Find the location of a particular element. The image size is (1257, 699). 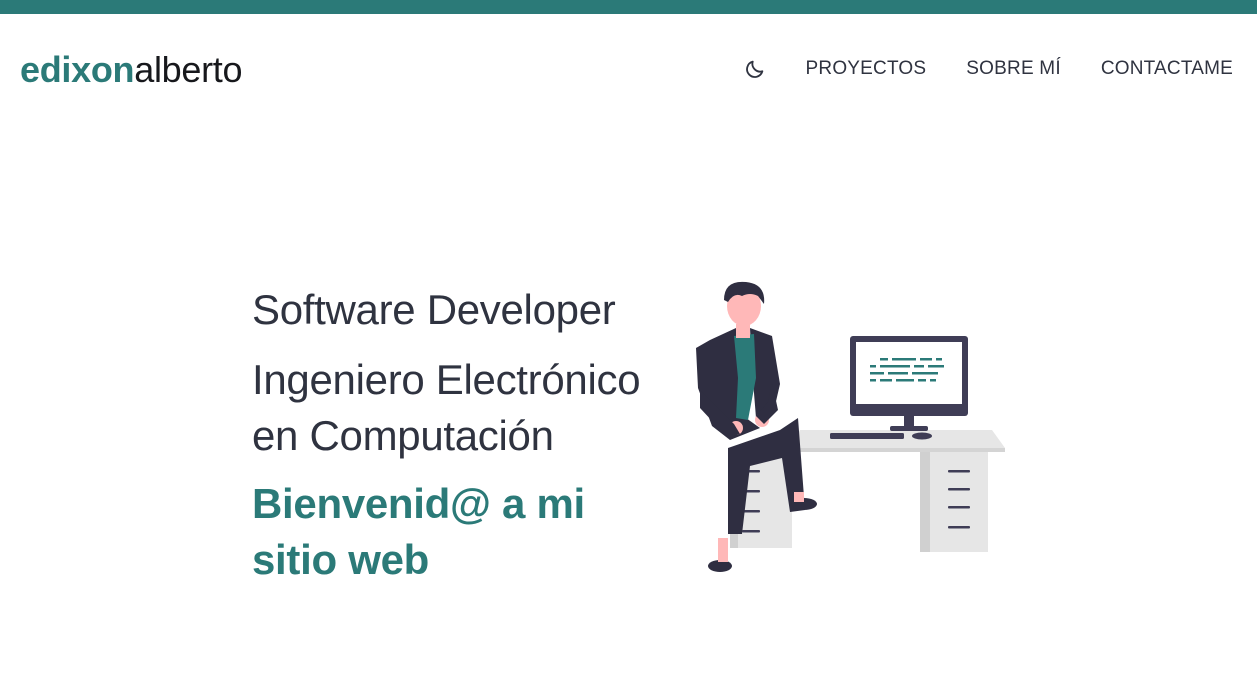

role-ingeniero: Ingeniero Electrónico en Computación is located at coordinates (446, 407).